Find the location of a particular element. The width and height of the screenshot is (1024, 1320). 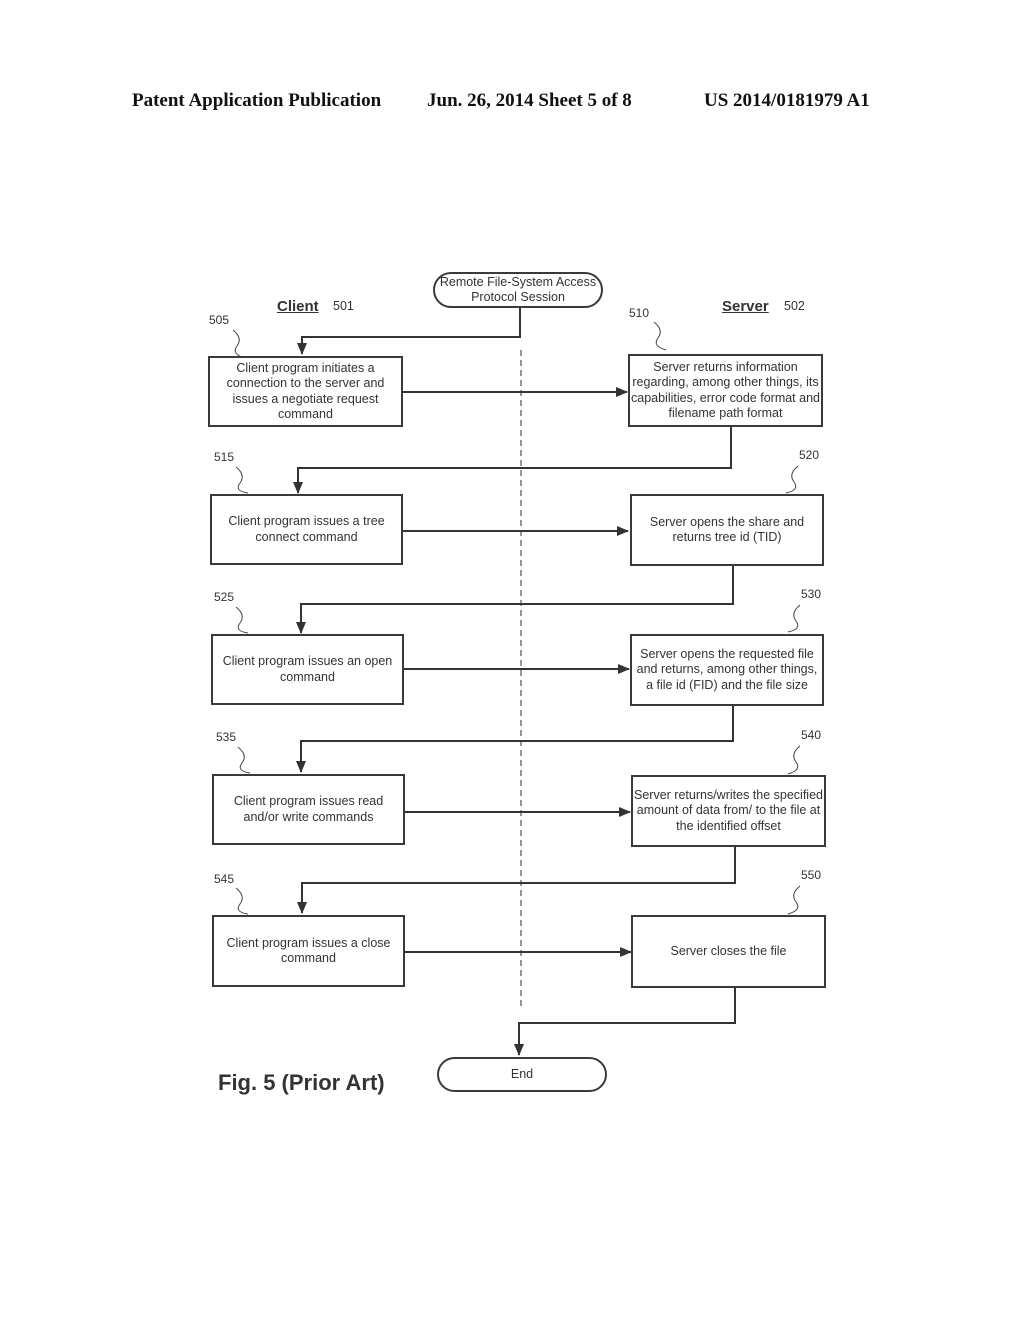

client-lane-label: Client is located at coordinates (298, 306).